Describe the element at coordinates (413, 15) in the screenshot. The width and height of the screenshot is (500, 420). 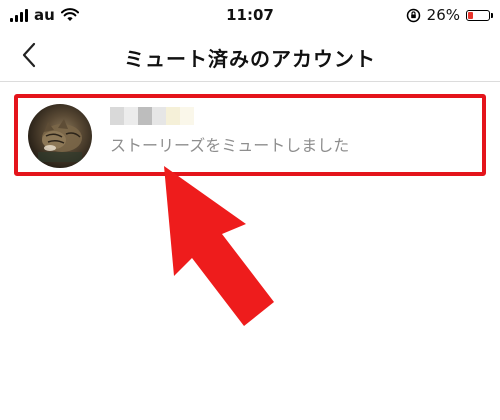
I see `orientation-lock-icon` at that location.